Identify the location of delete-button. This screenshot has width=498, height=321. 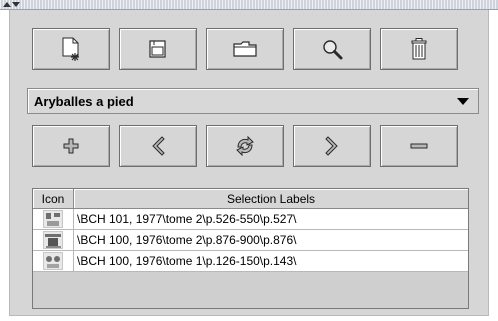
(419, 49).